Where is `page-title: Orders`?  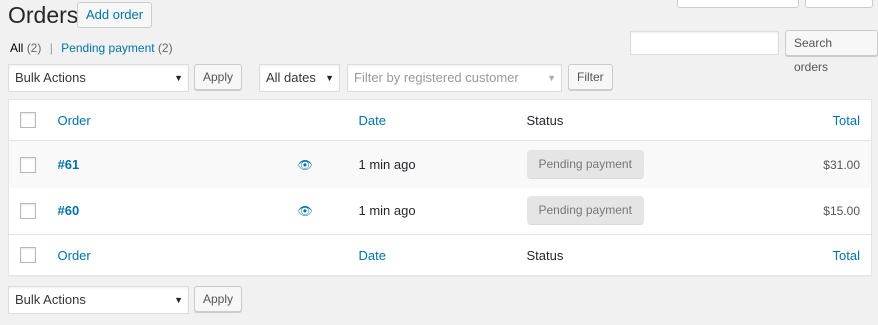
page-title: Orders is located at coordinates (43, 15).